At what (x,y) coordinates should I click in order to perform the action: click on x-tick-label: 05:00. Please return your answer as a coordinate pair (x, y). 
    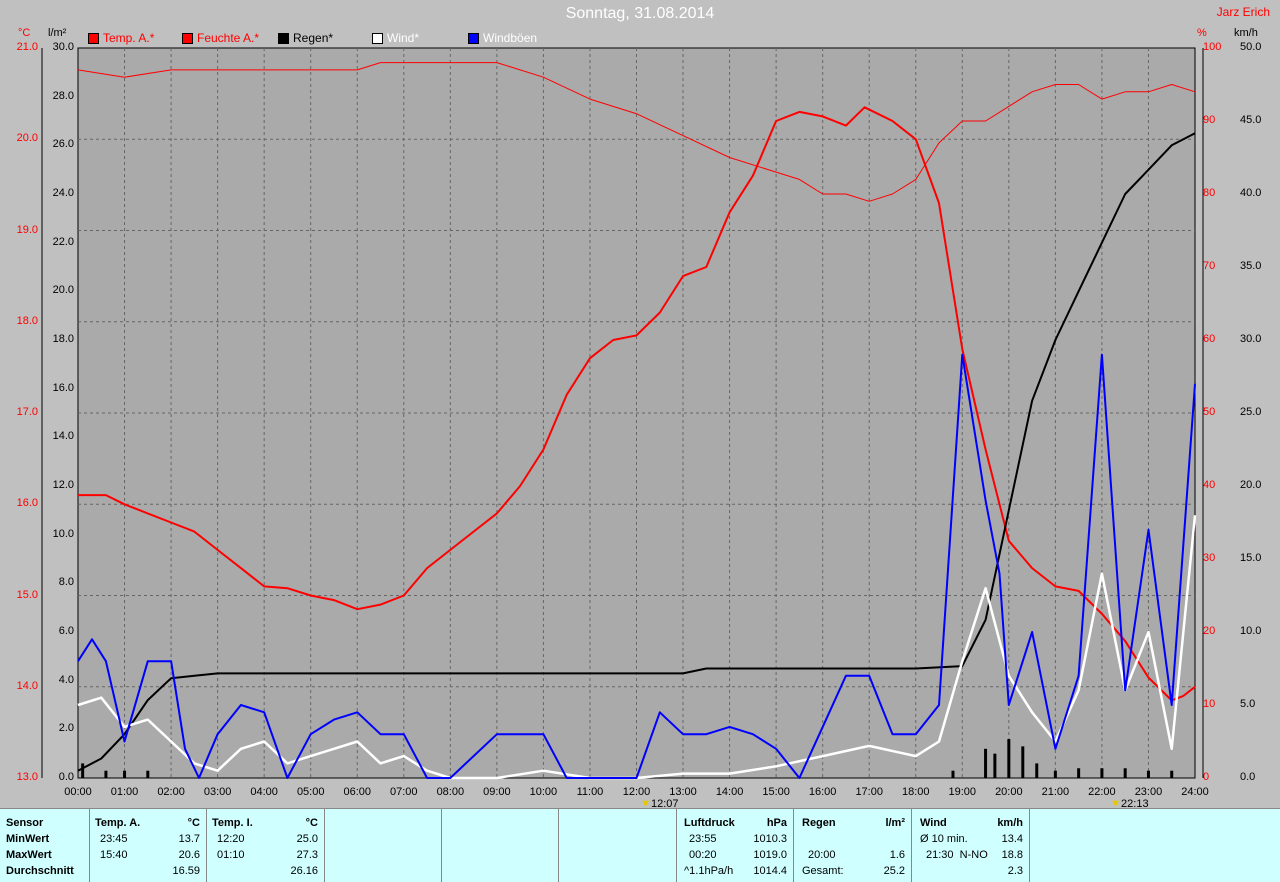
    Looking at the image, I should click on (310, 792).